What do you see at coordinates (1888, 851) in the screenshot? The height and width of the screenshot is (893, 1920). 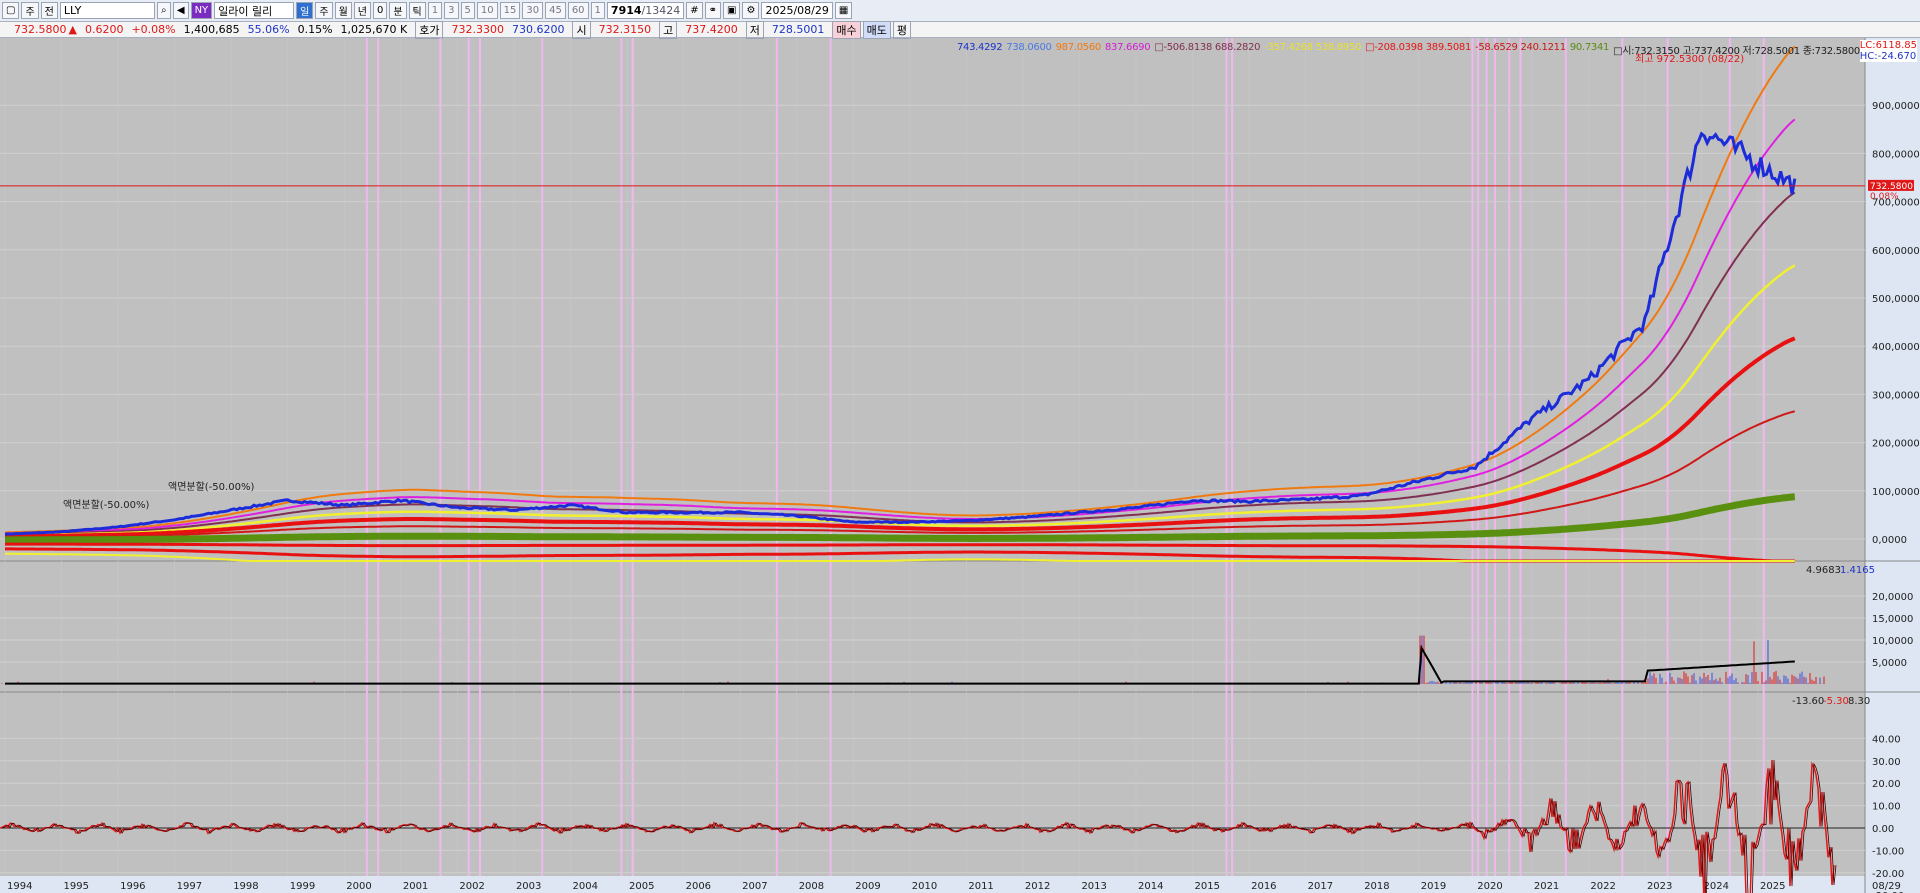 I see `osc-tick-label: -10.00` at bounding box center [1888, 851].